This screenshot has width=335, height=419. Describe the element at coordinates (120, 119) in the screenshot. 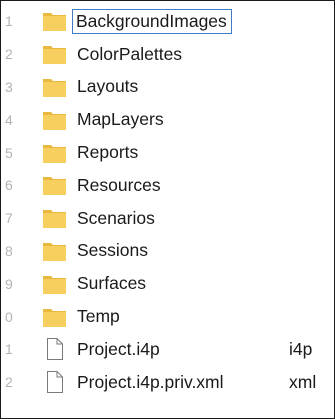

I see `item-name: MapLayers` at that location.